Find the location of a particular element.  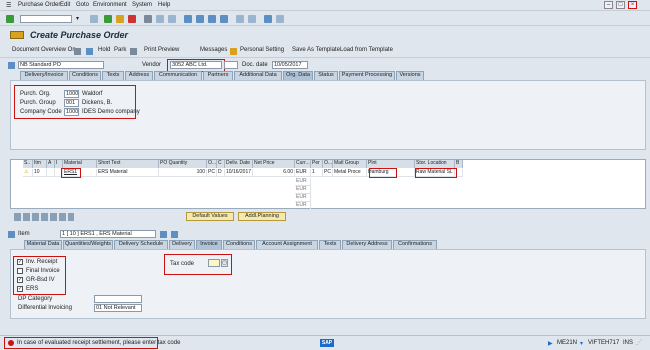

tab-communication: Communication is located at coordinates (178, 75).